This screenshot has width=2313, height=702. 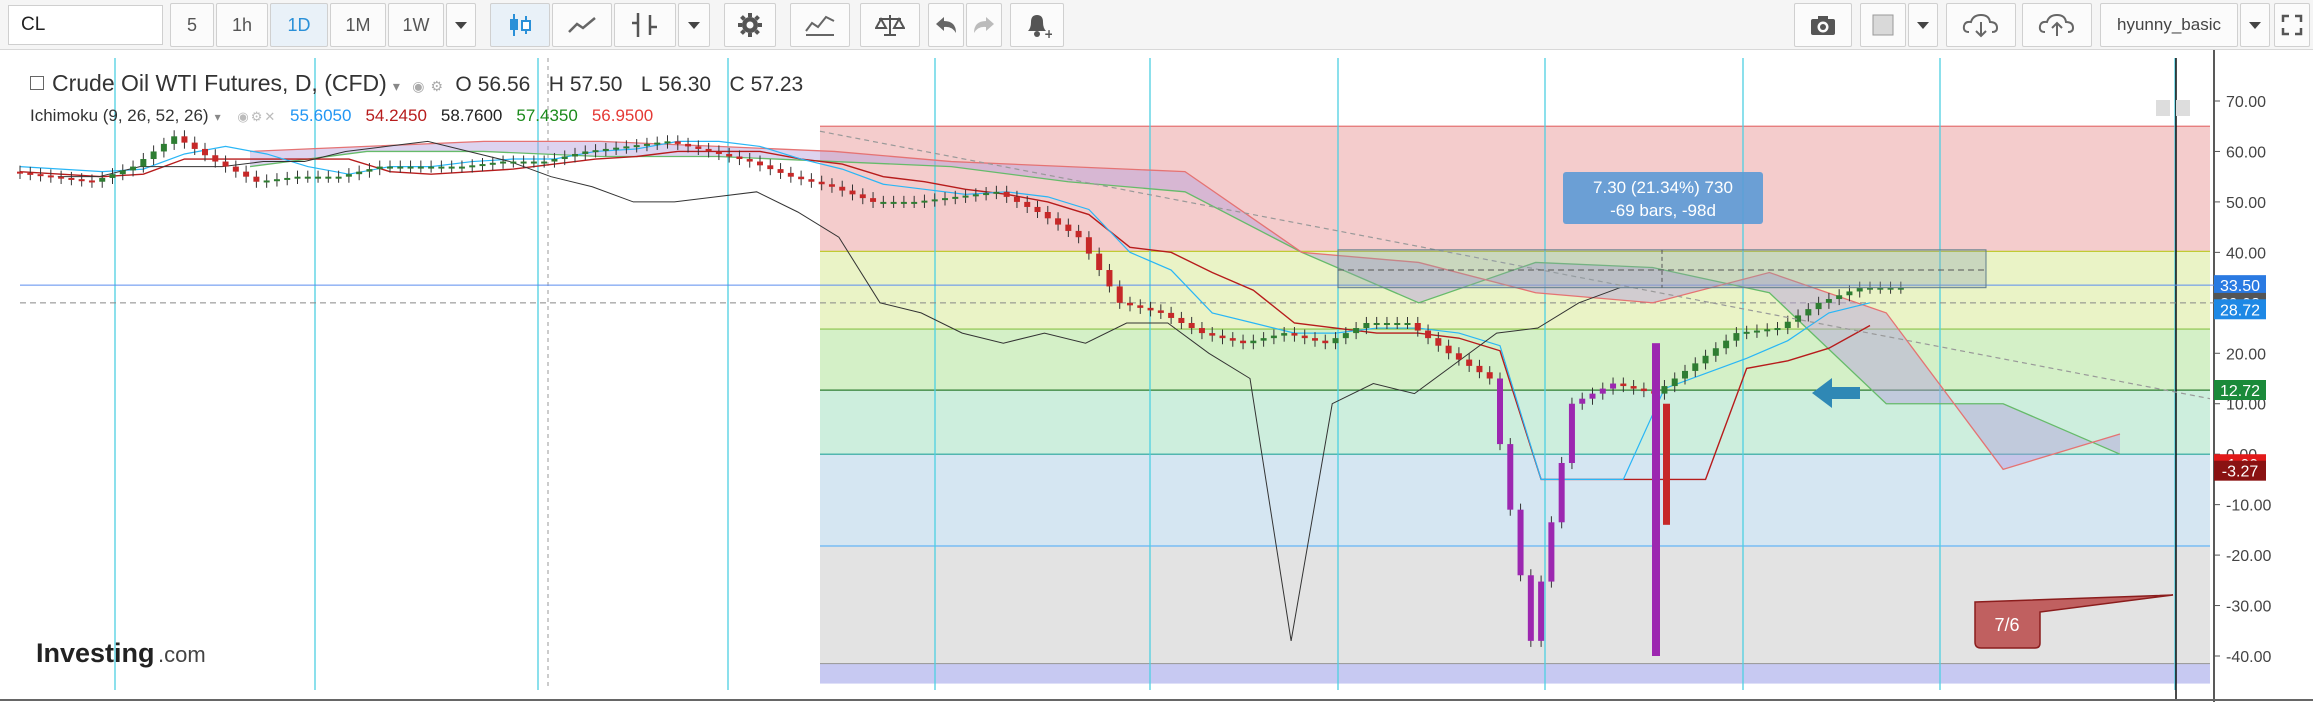 I want to click on alert-button: +, so click(x=1037, y=25).